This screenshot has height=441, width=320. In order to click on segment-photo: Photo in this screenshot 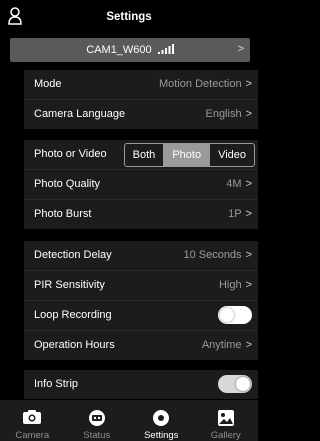, I will do `click(187, 155)`.